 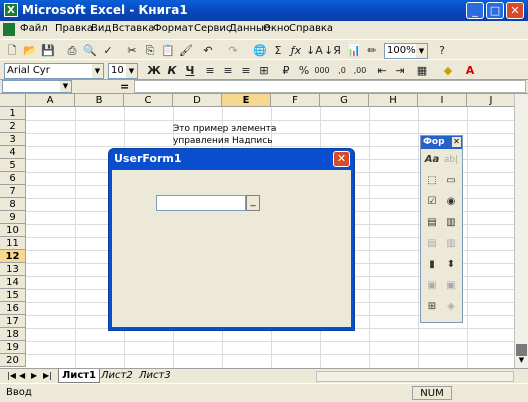 What do you see at coordinates (223, 141) in the screenshot?
I see `label-control-line2: управления Надпись` at bounding box center [223, 141].